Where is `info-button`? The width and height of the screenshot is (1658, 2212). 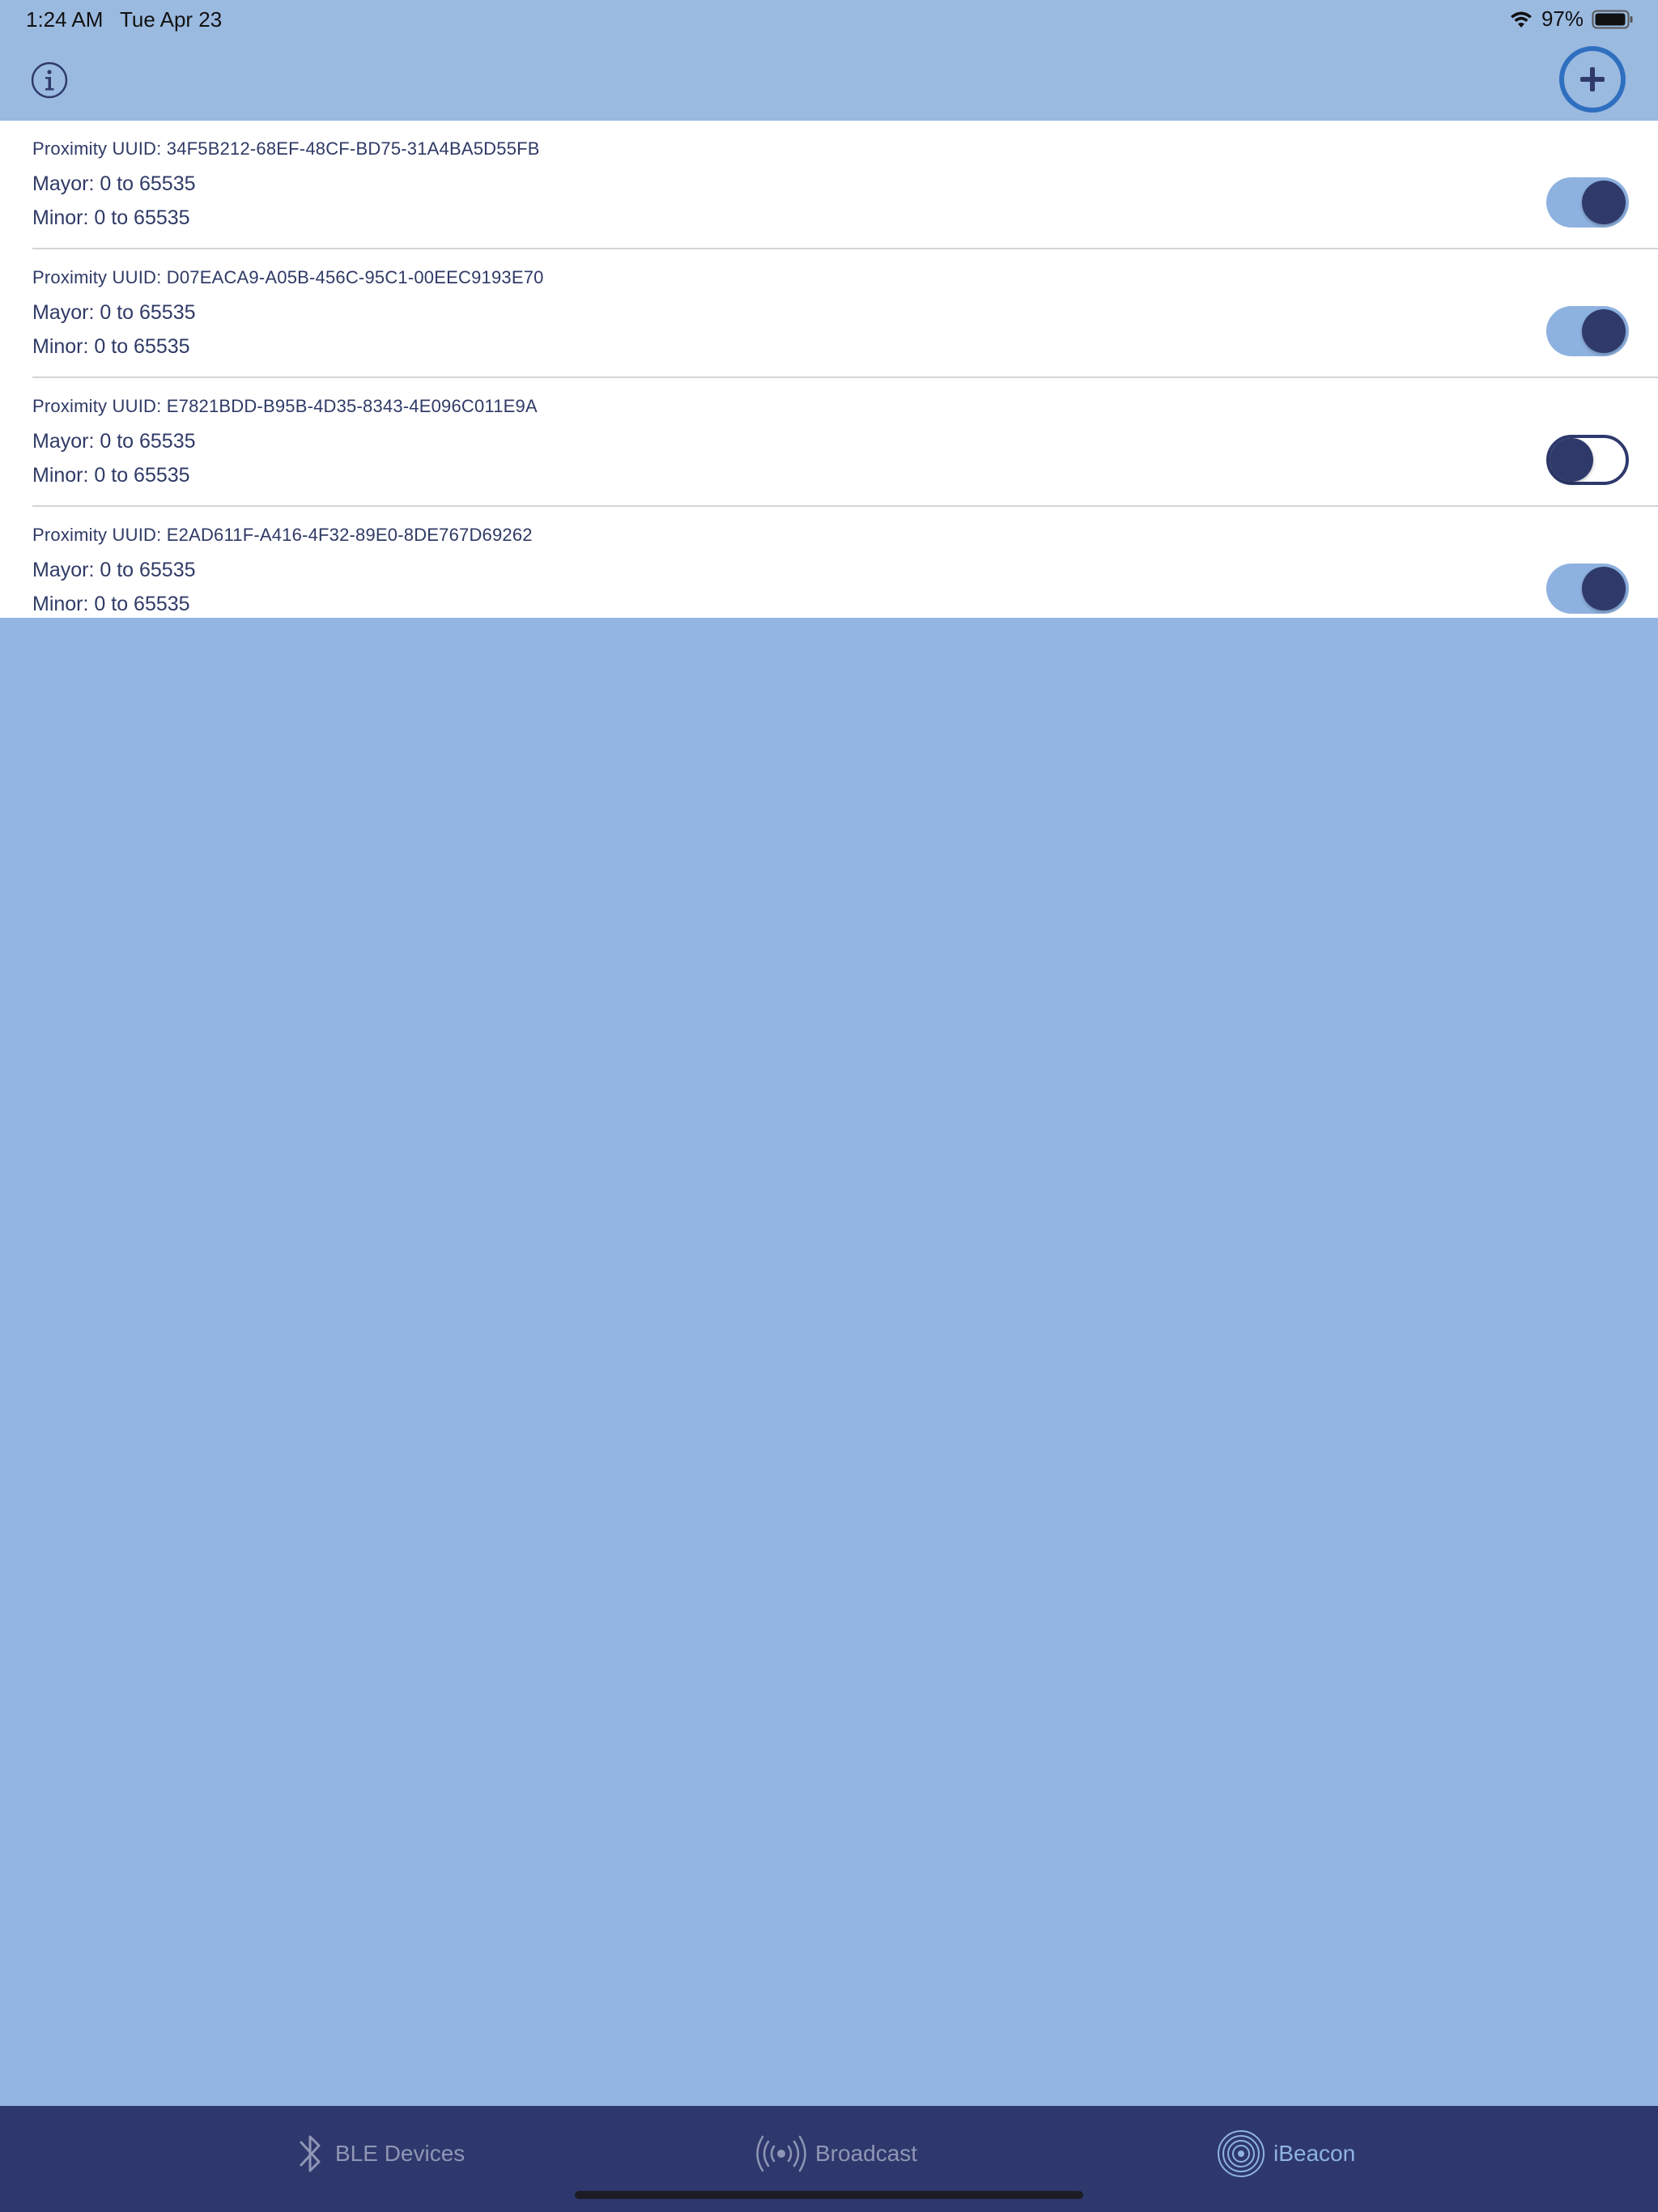 info-button is located at coordinates (49, 81).